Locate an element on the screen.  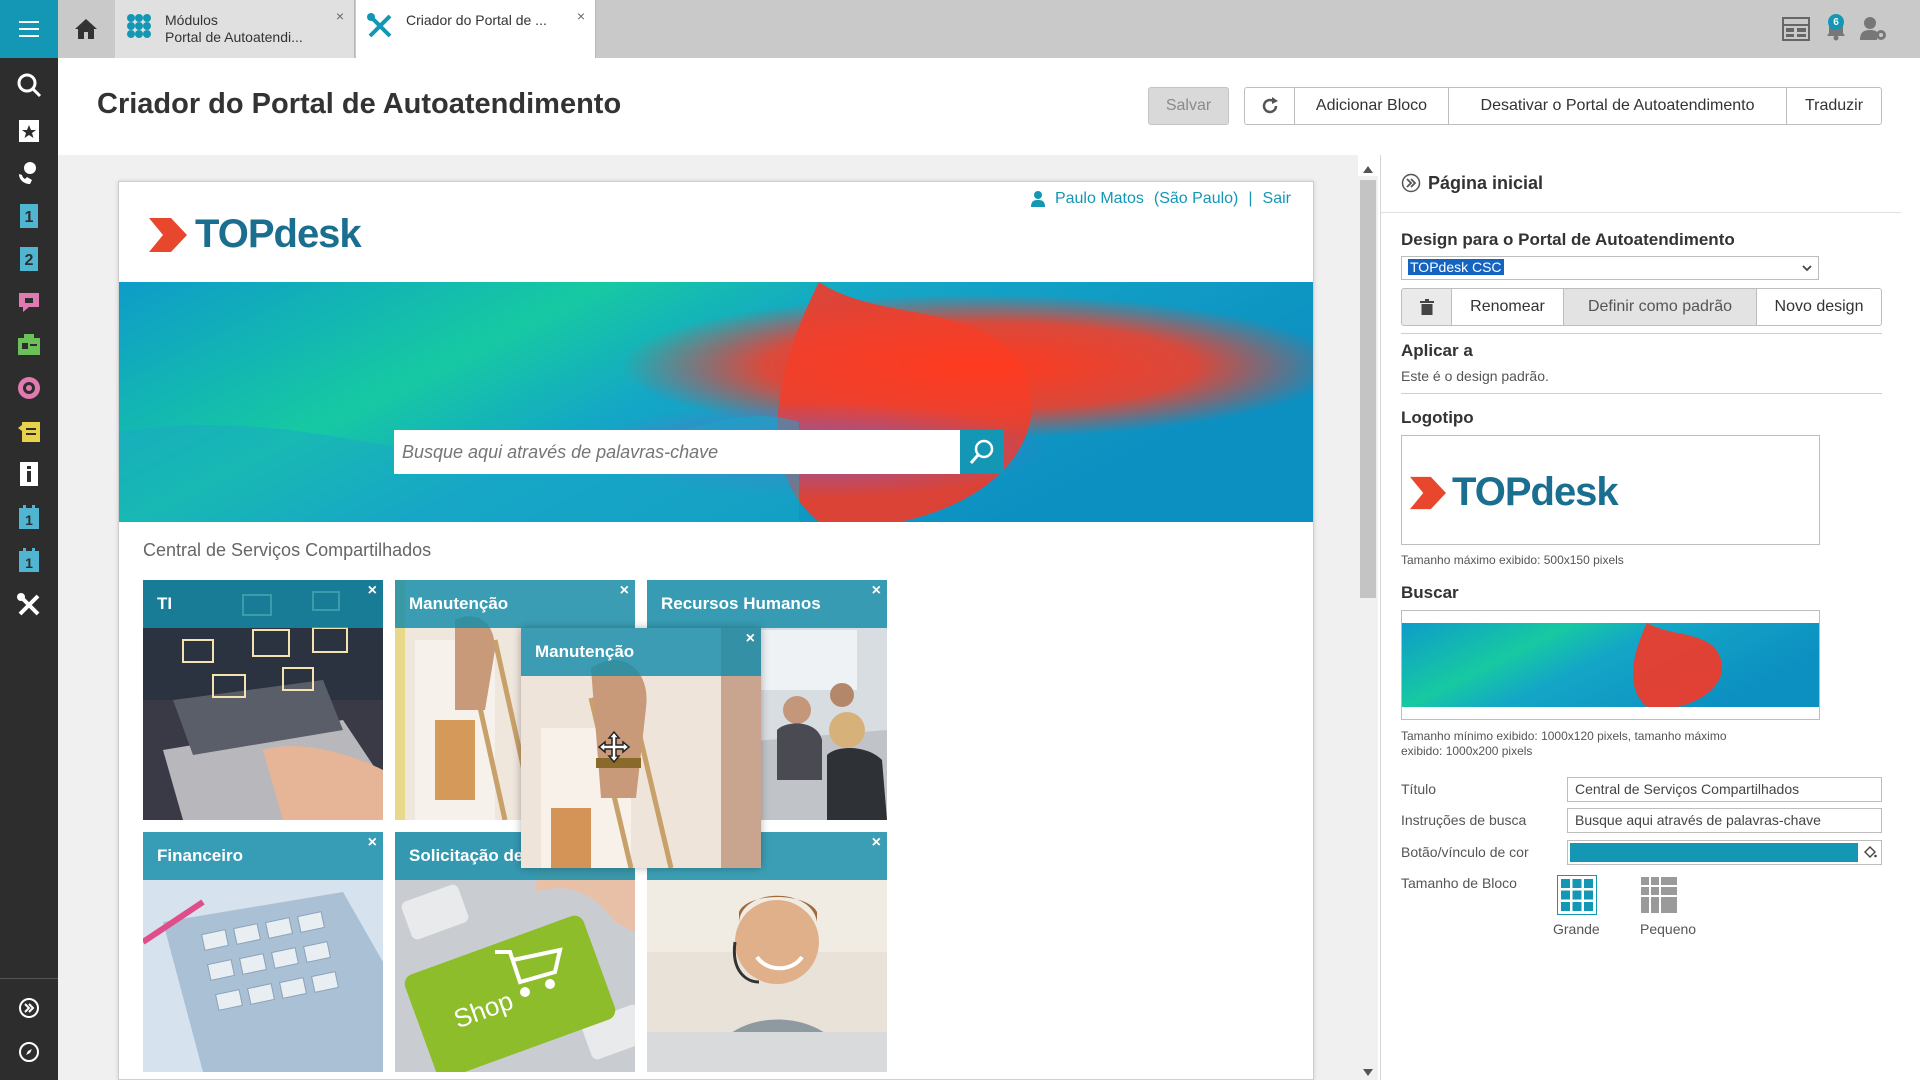
search-image-preview is located at coordinates (1610, 665).